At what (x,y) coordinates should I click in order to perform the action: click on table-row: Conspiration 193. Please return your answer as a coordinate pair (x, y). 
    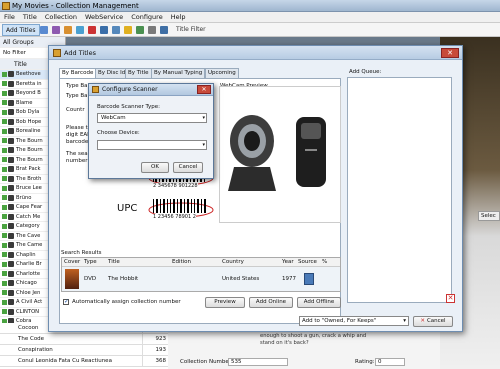
    Looking at the image, I should click on (84, 350).